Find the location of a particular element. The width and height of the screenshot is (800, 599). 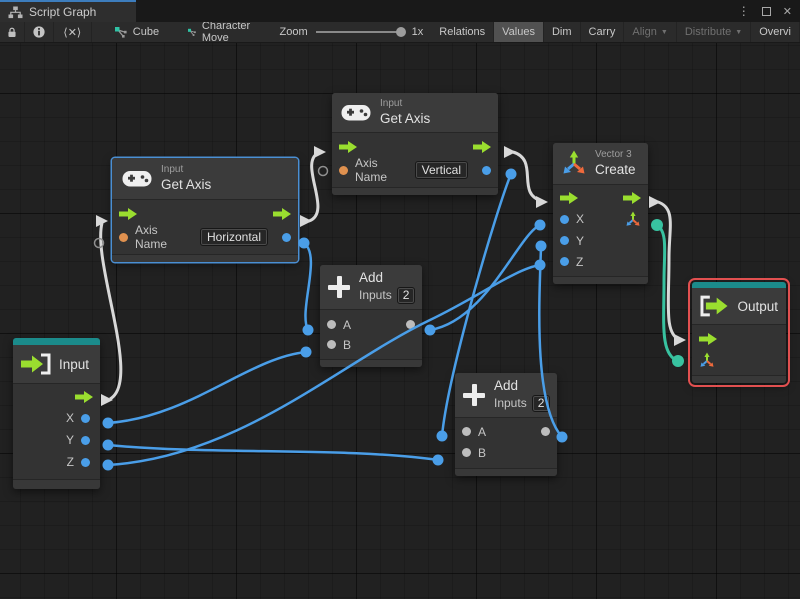

wire-getaxis-horizontal-to-add1-a is located at coordinates (308, 286).